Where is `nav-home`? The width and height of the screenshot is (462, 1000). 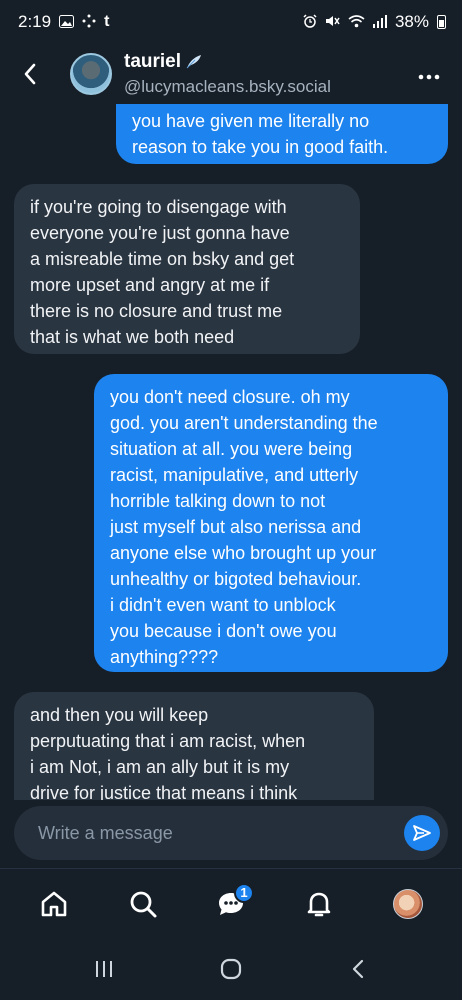 nav-home is located at coordinates (54, 904).